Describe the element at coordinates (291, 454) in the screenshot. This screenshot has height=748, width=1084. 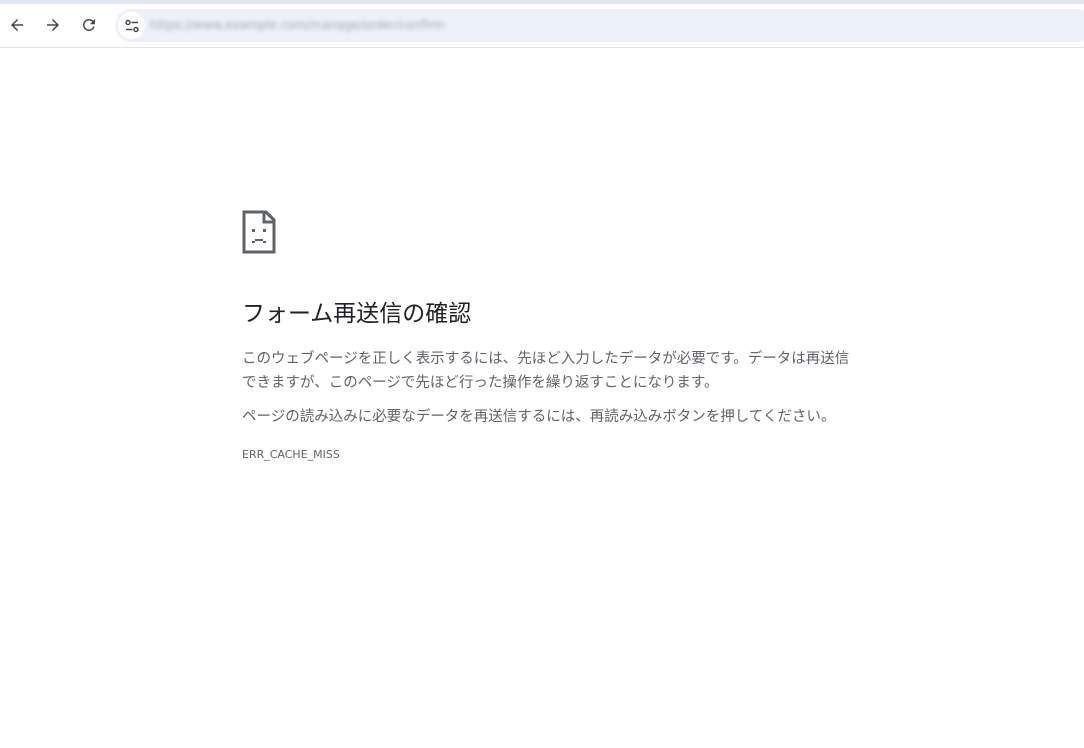
I see `error-code: ERR_CACHE_MISS` at that location.